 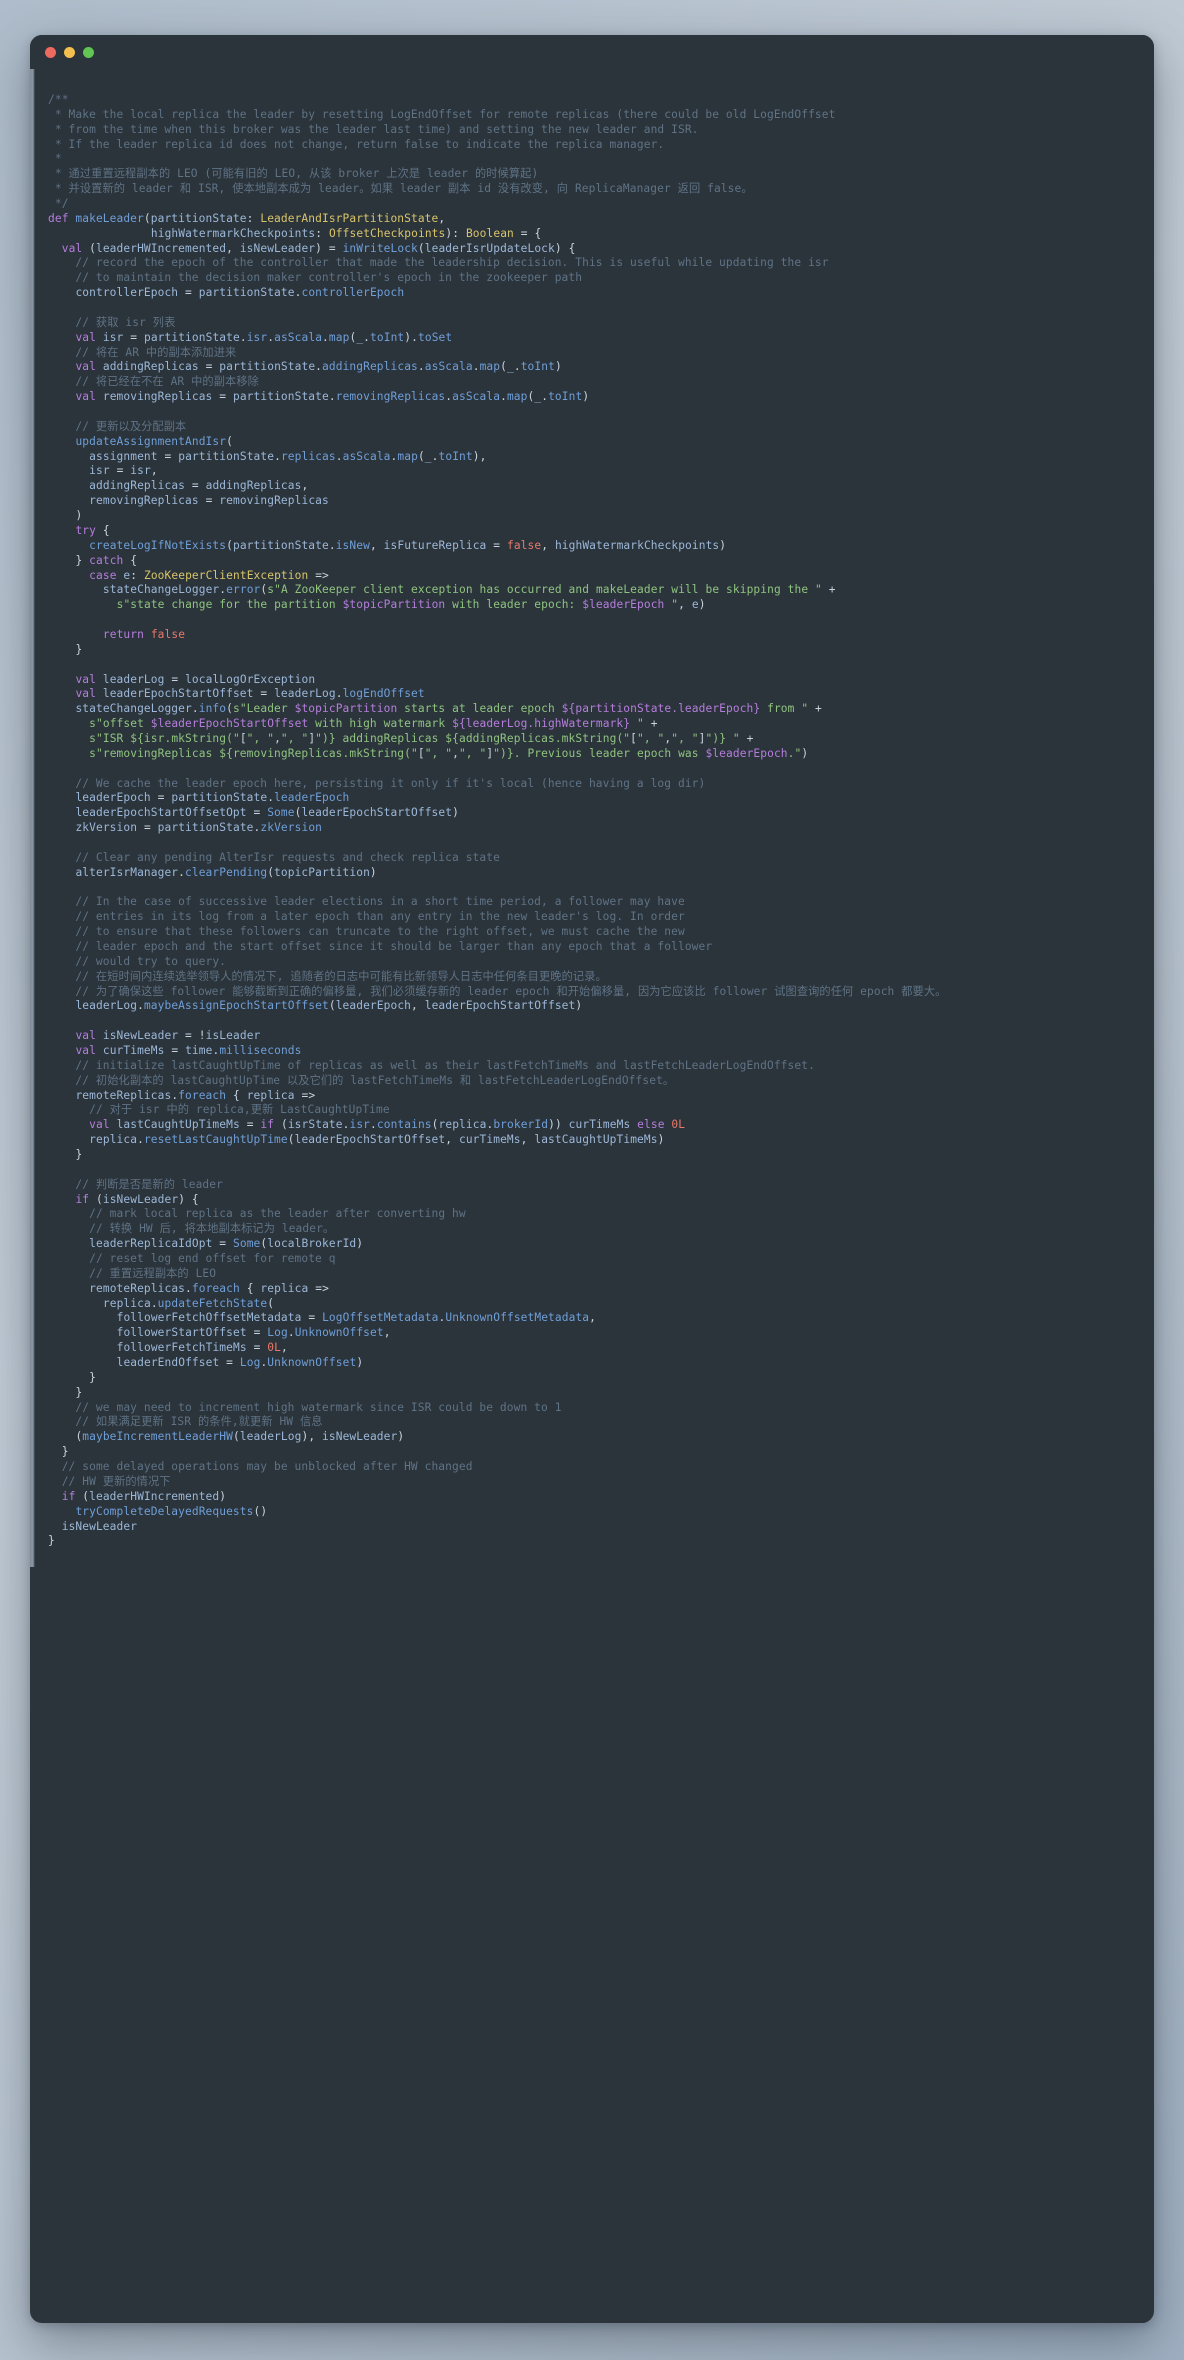 I want to click on window-titlebar, so click(x=592, y=52).